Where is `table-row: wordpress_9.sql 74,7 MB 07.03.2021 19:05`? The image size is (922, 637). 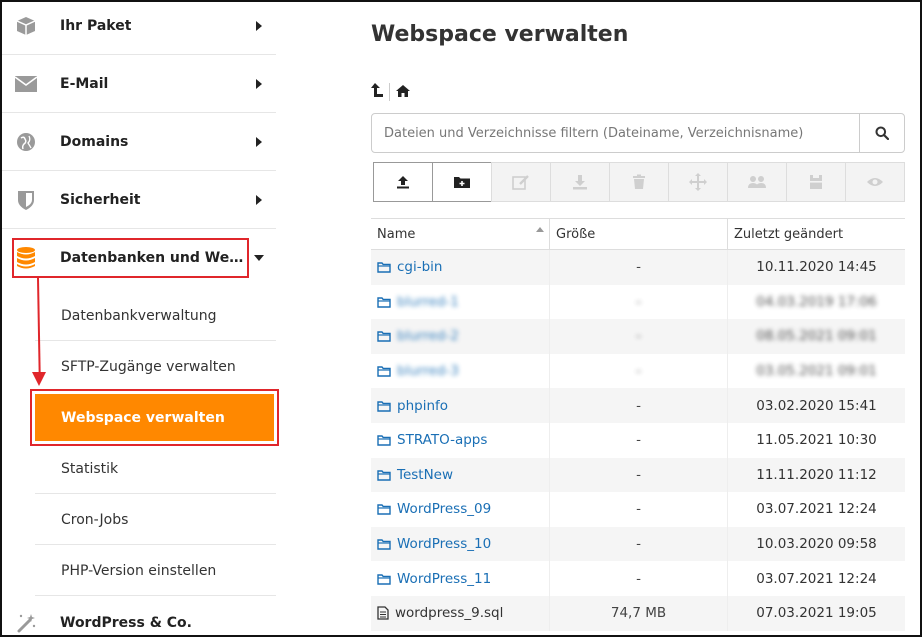
table-row: wordpress_9.sql 74,7 MB 07.03.2021 19:05 is located at coordinates (638, 613).